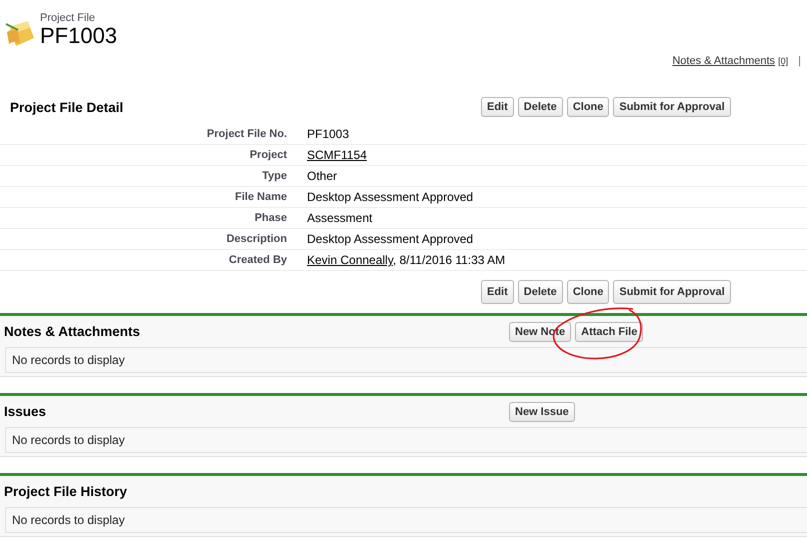 Image resolution: width=807 pixels, height=538 pixels. Describe the element at coordinates (322, 176) in the screenshot. I see `field-value: Other` at that location.